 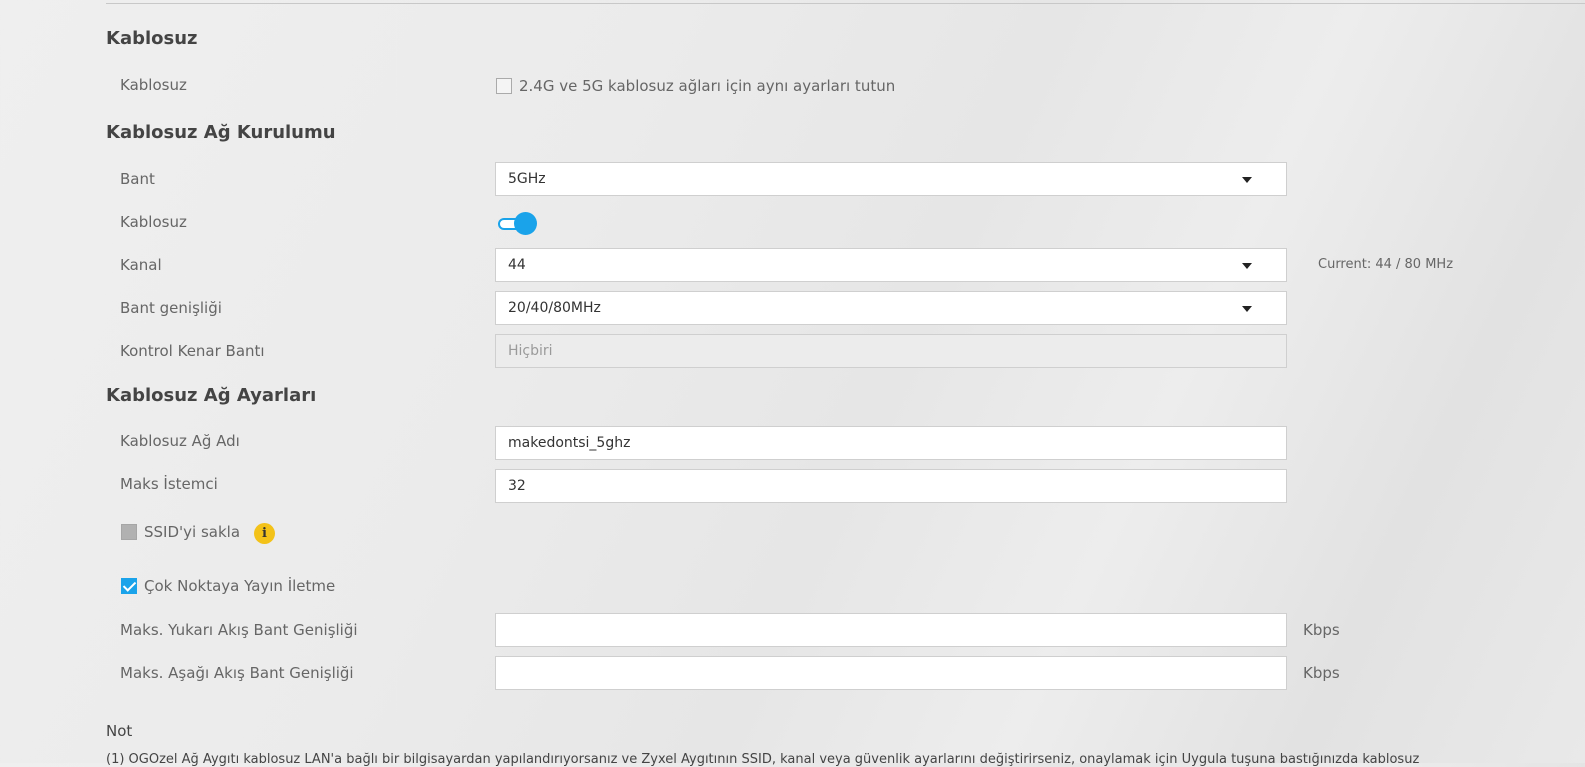 I want to click on top-divider, so click(x=845, y=2).